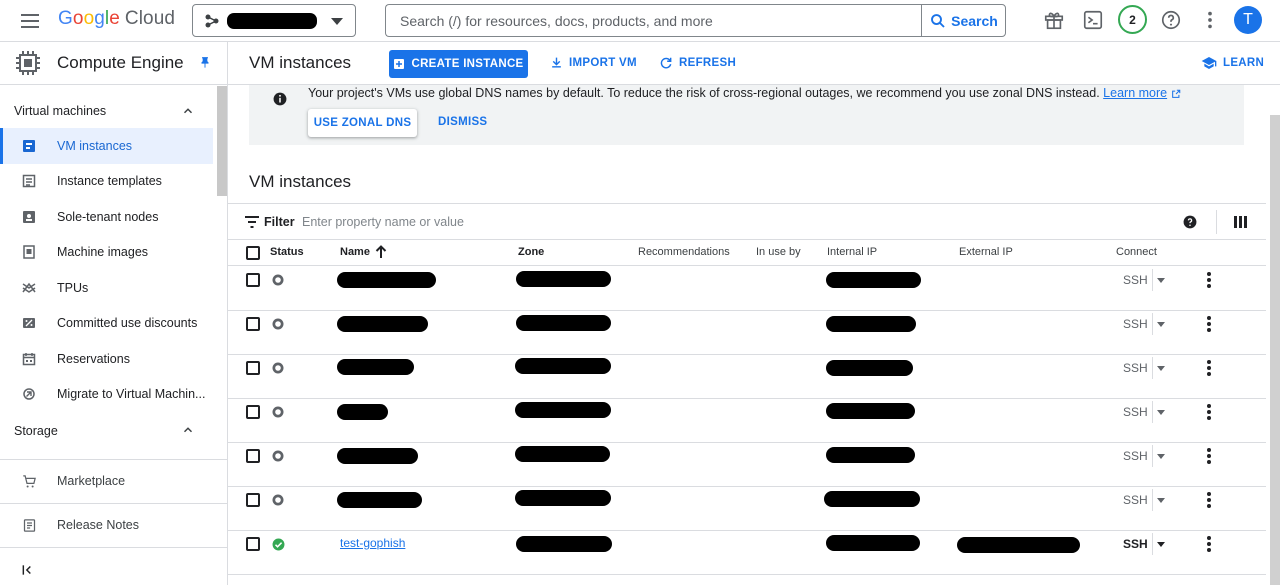  I want to click on open-in-new-icon, so click(1176, 94).